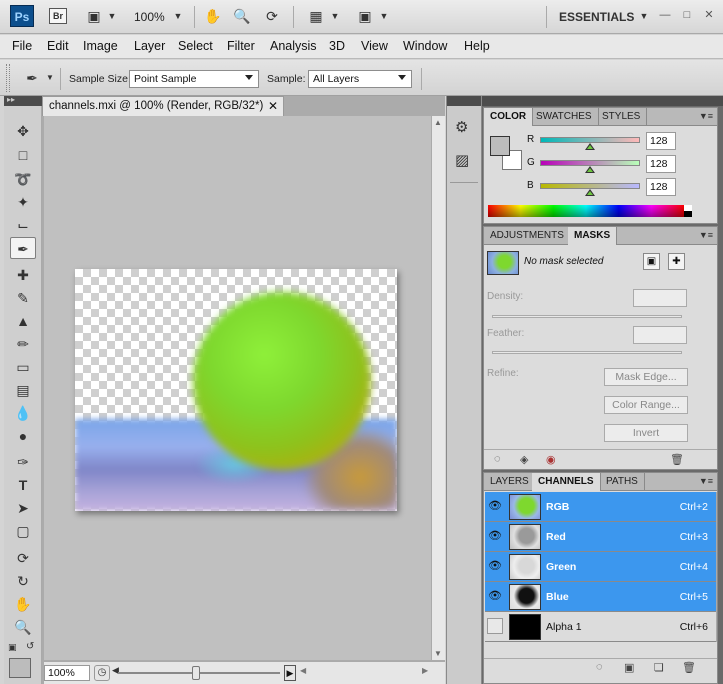 This screenshot has width=723, height=684. Describe the element at coordinates (438, 653) in the screenshot. I see `scroll-down-icon: ▼` at that location.